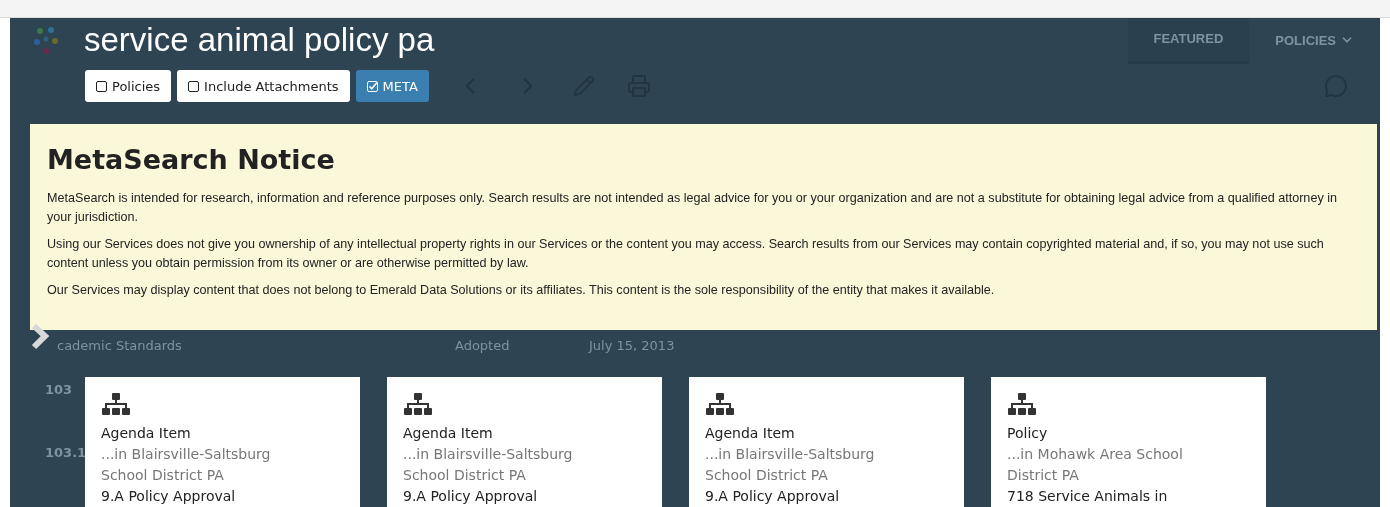  What do you see at coordinates (1095, 465) in the screenshot?
I see `result-source: ...in Mohawk Area School District PA` at bounding box center [1095, 465].